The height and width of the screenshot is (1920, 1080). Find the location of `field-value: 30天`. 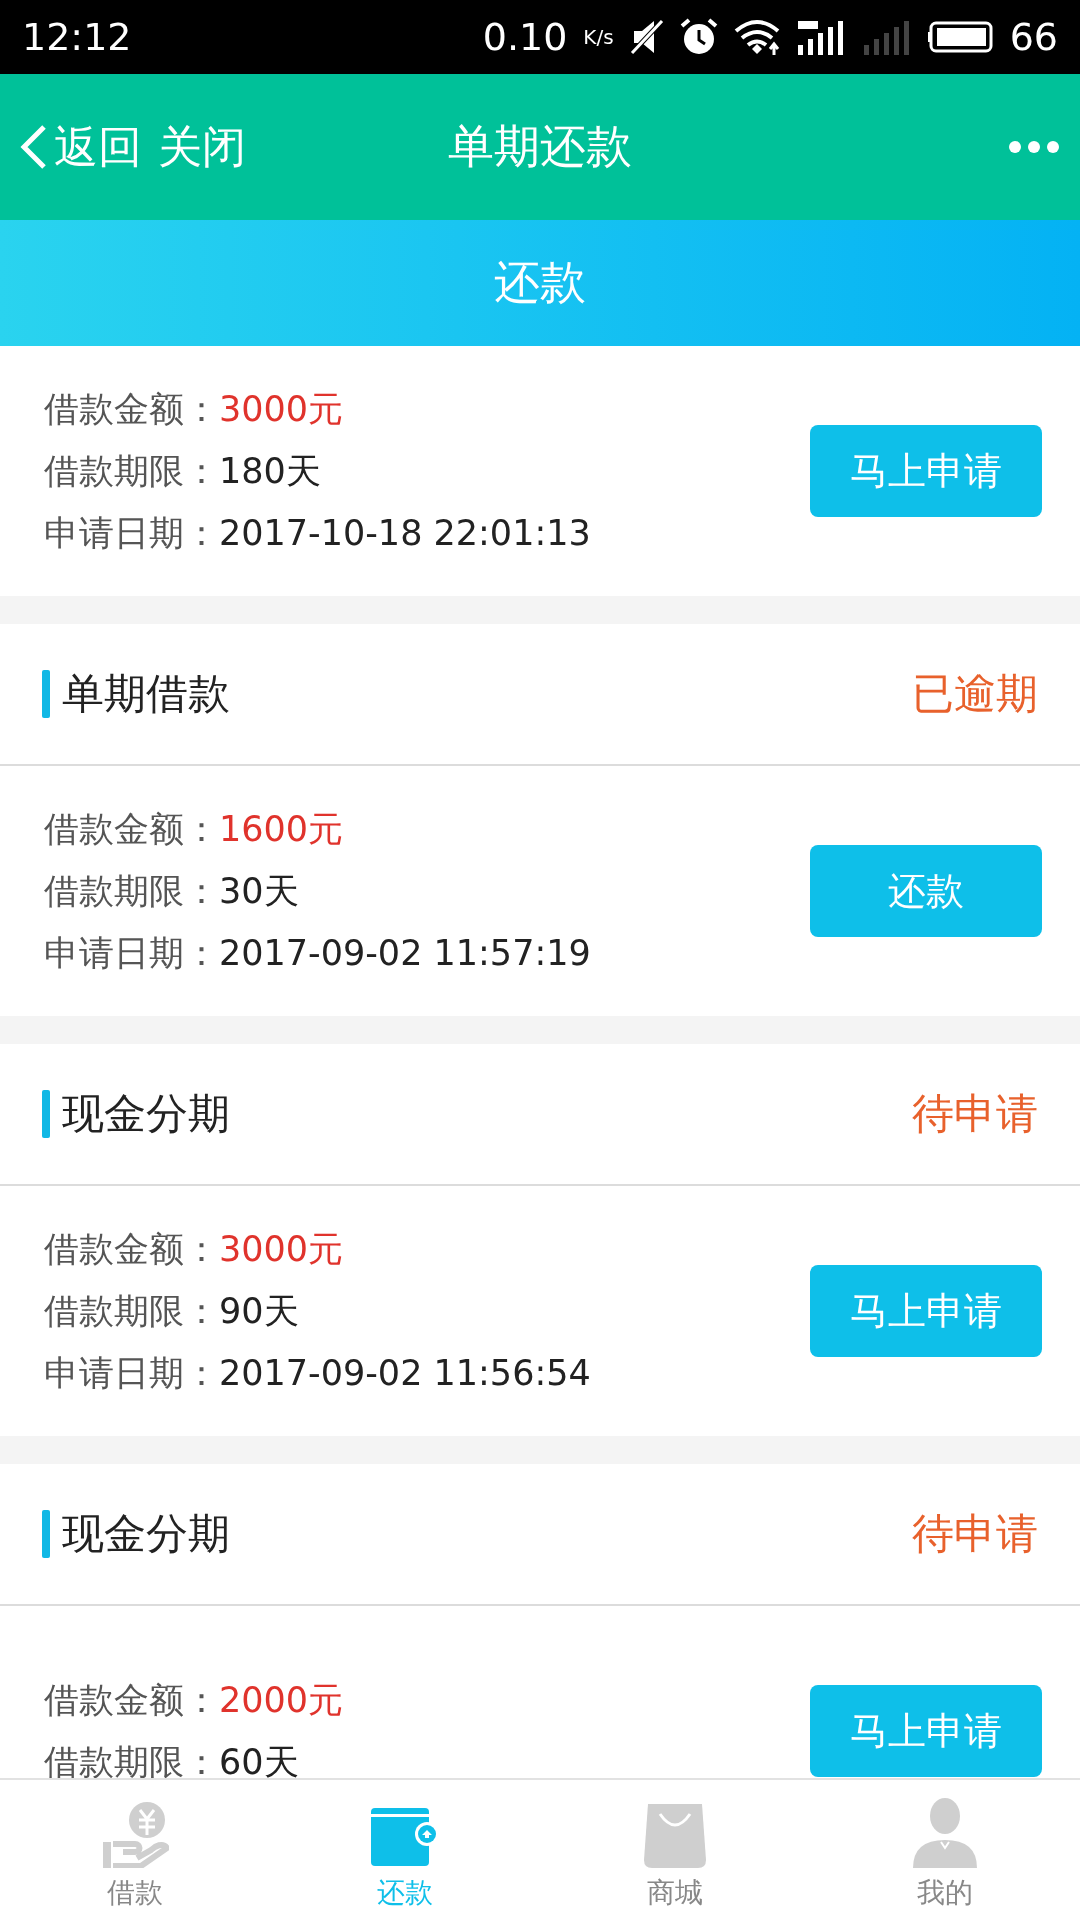

field-value: 30天 is located at coordinates (259, 891).